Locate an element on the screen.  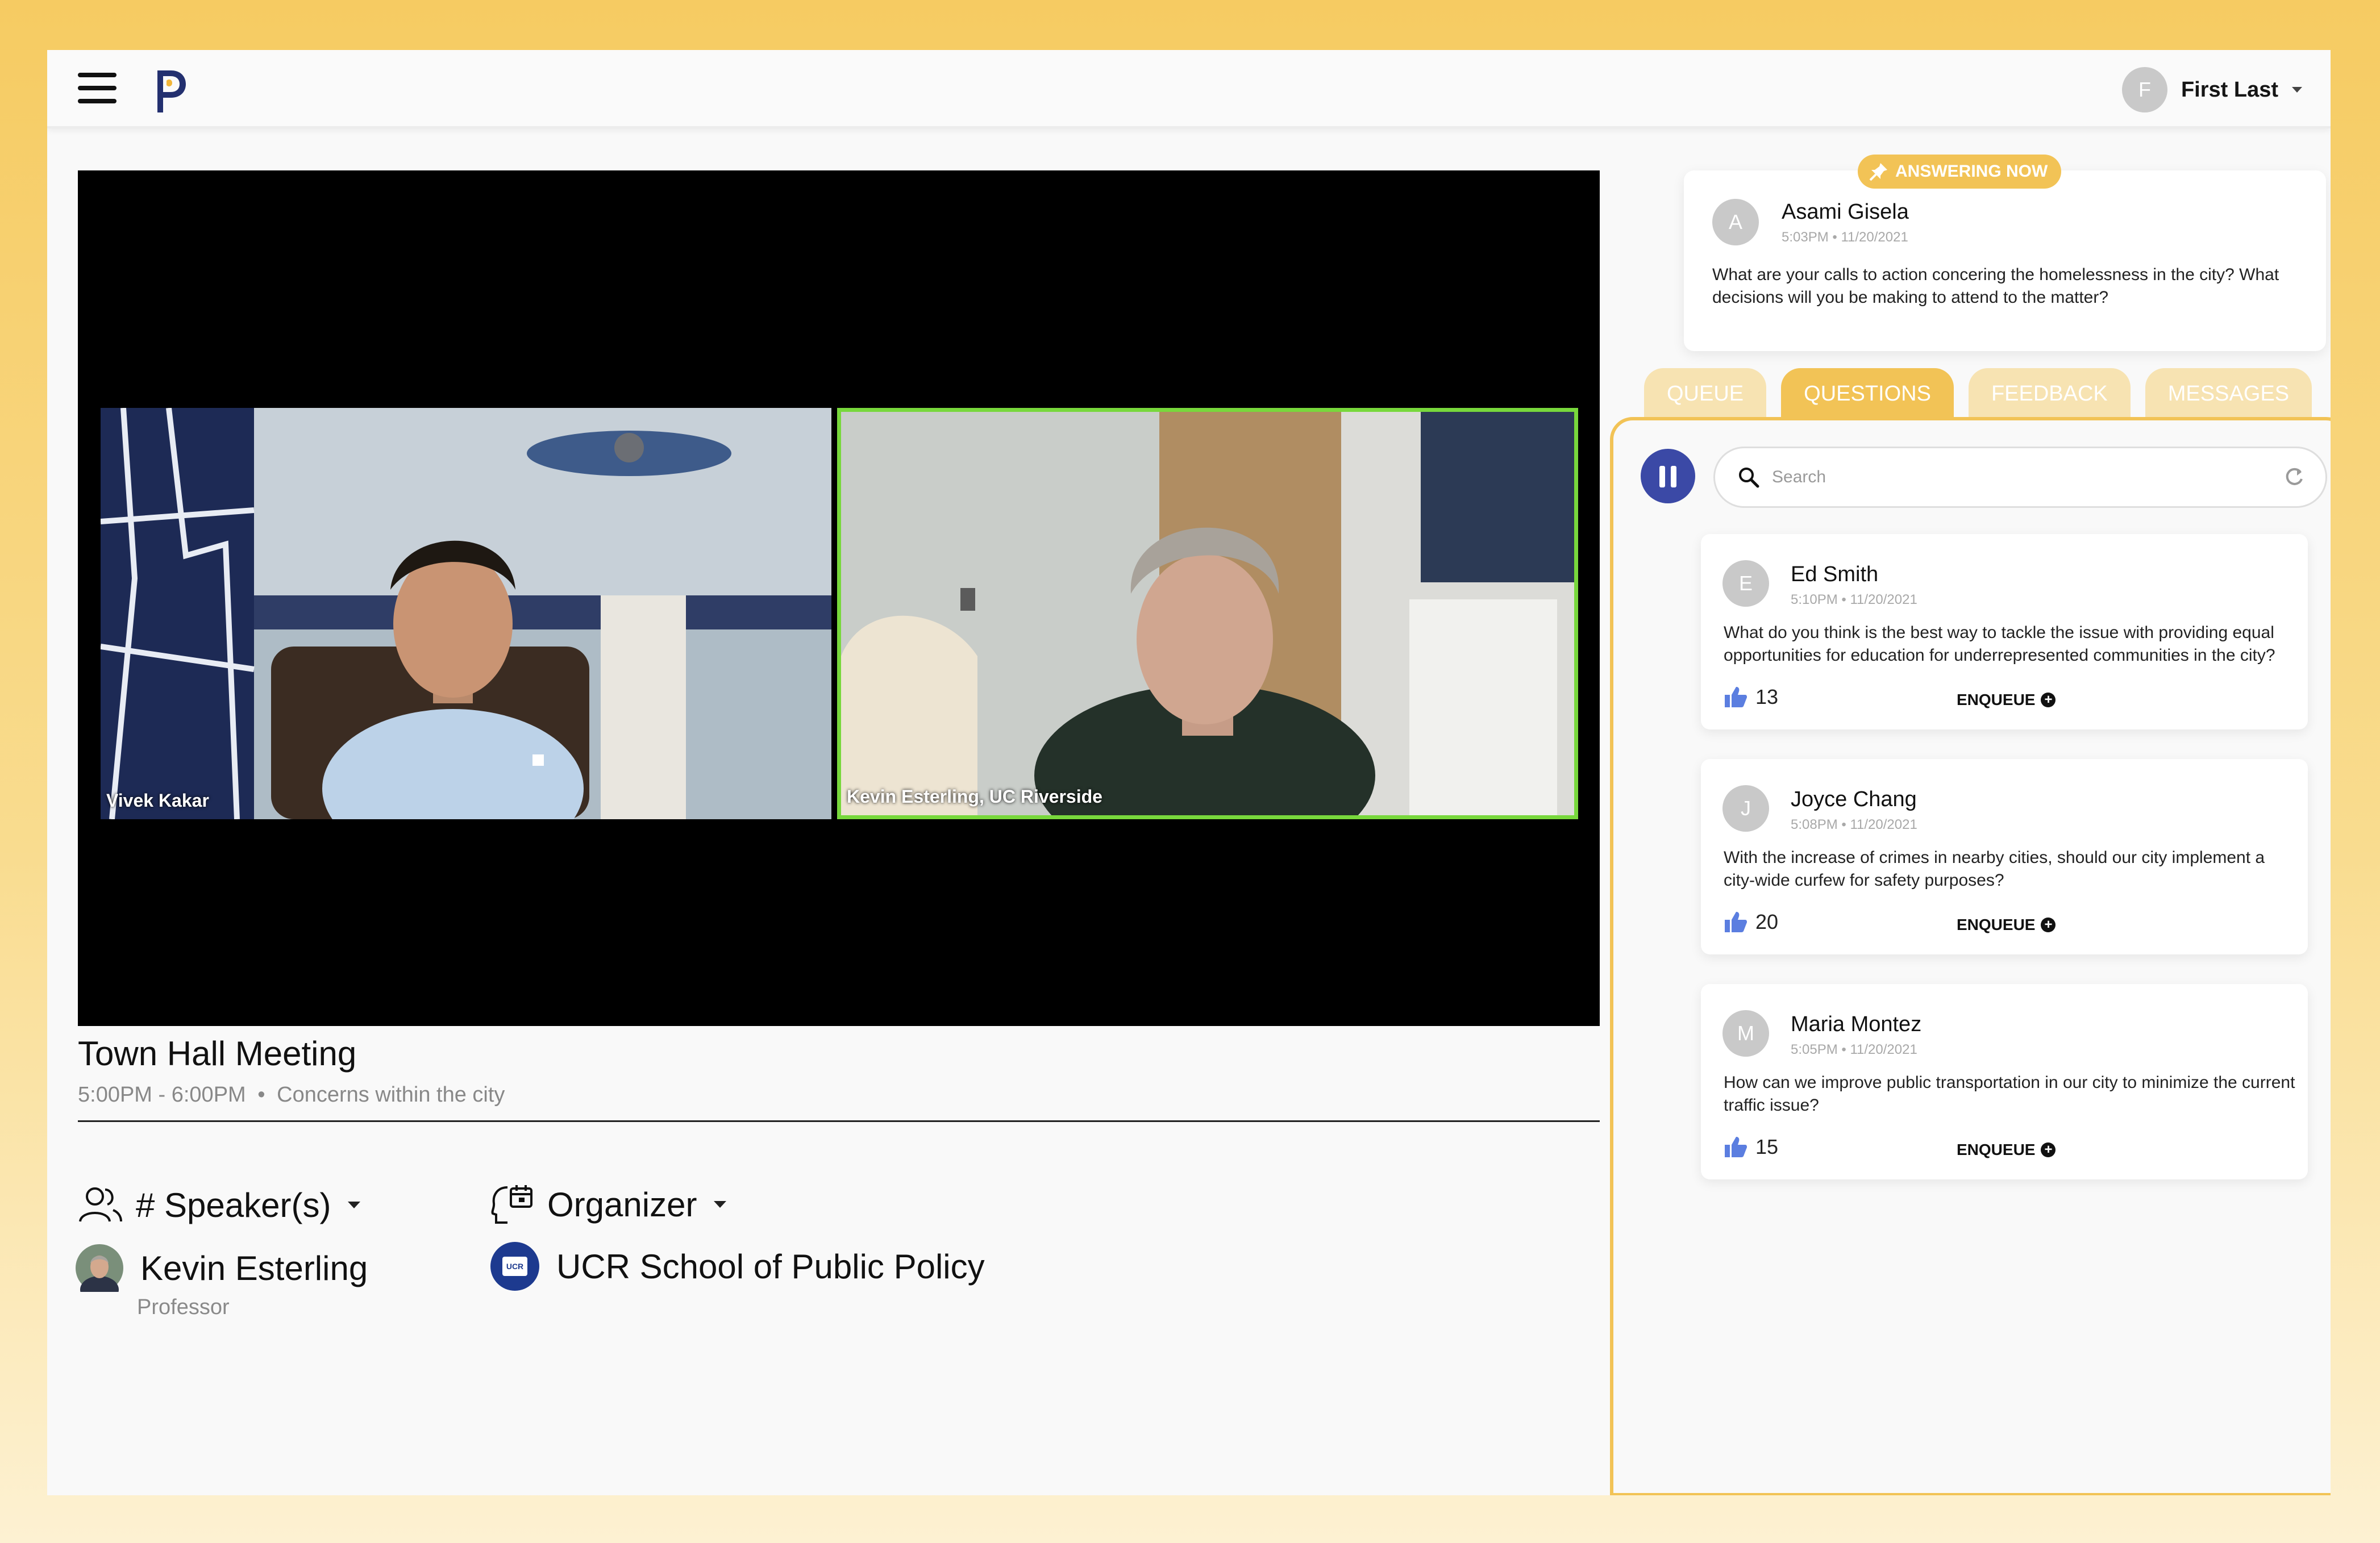
user-menu: F First Last is located at coordinates (2211, 89).